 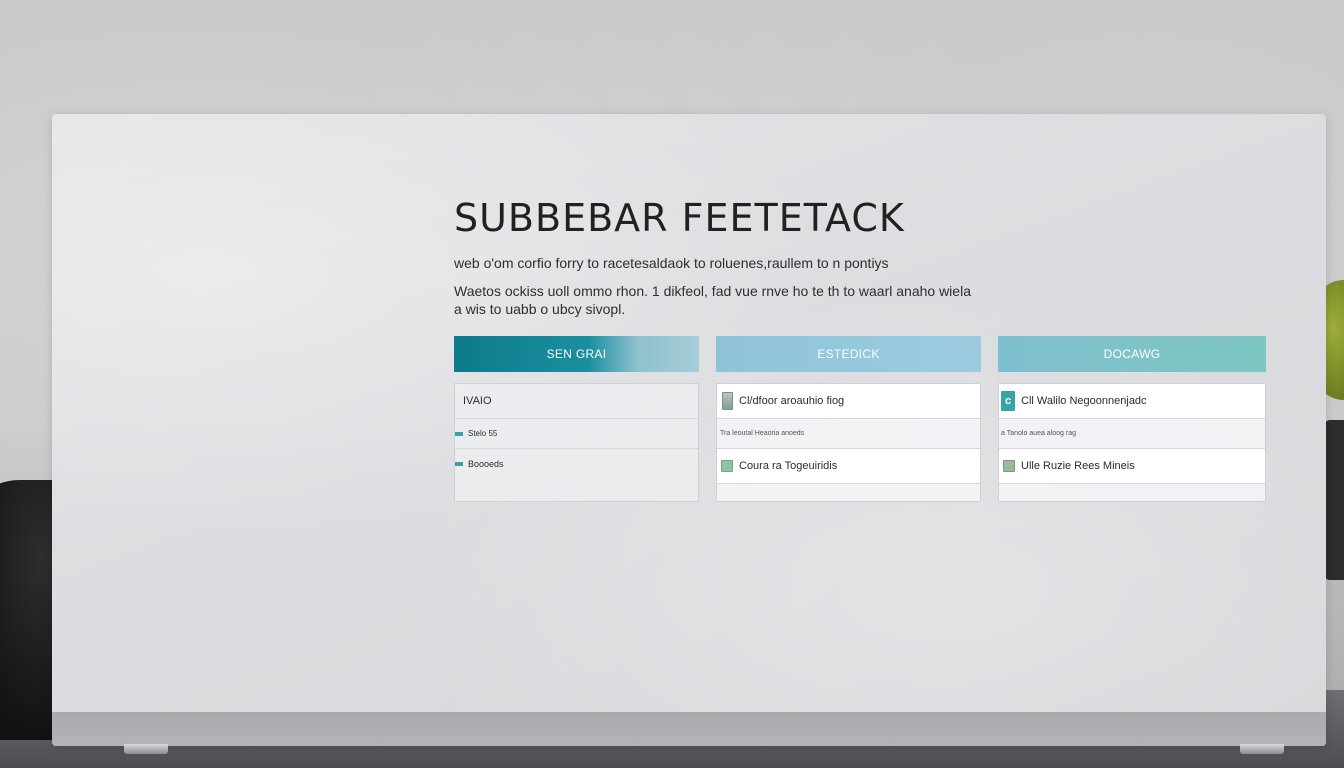 What do you see at coordinates (689, 729) in the screenshot?
I see `panel-bottom-bezel` at bounding box center [689, 729].